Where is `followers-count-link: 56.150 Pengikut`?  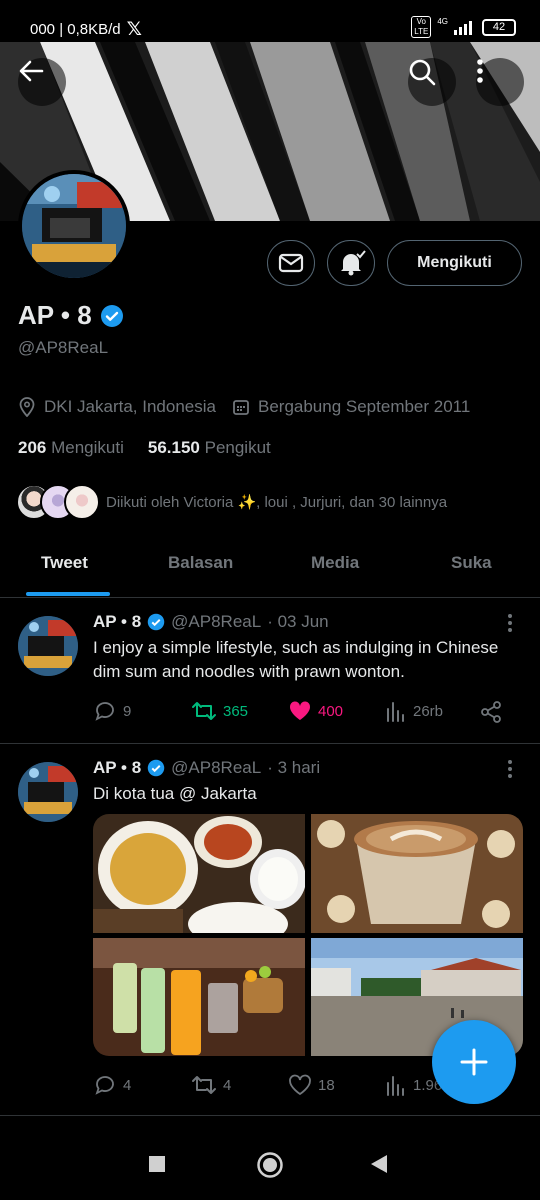 followers-count-link: 56.150 Pengikut is located at coordinates (209, 448).